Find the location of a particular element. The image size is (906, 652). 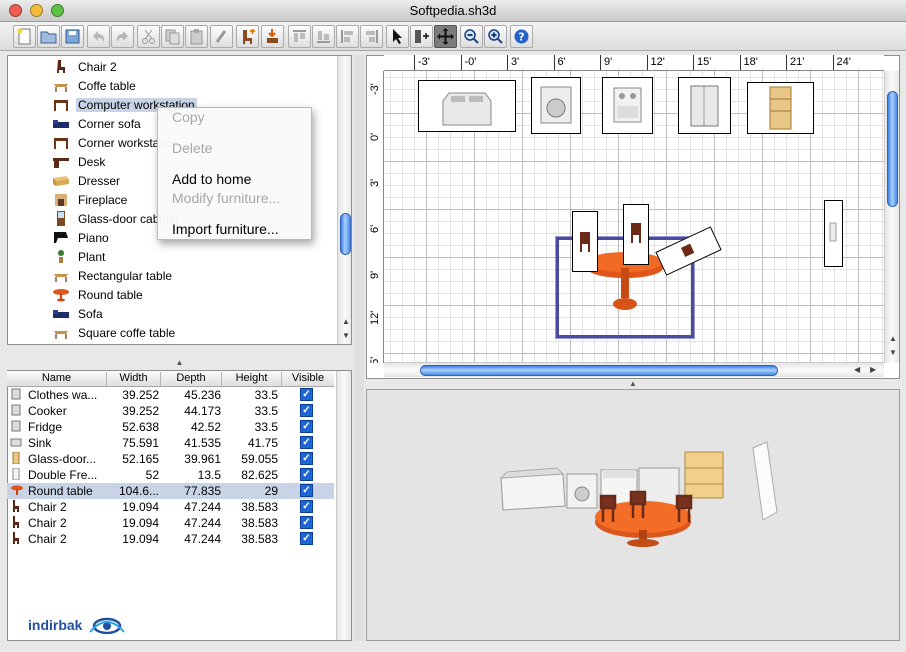

plan-scroll-down-arrow: ▼ is located at coordinates (893, 353).